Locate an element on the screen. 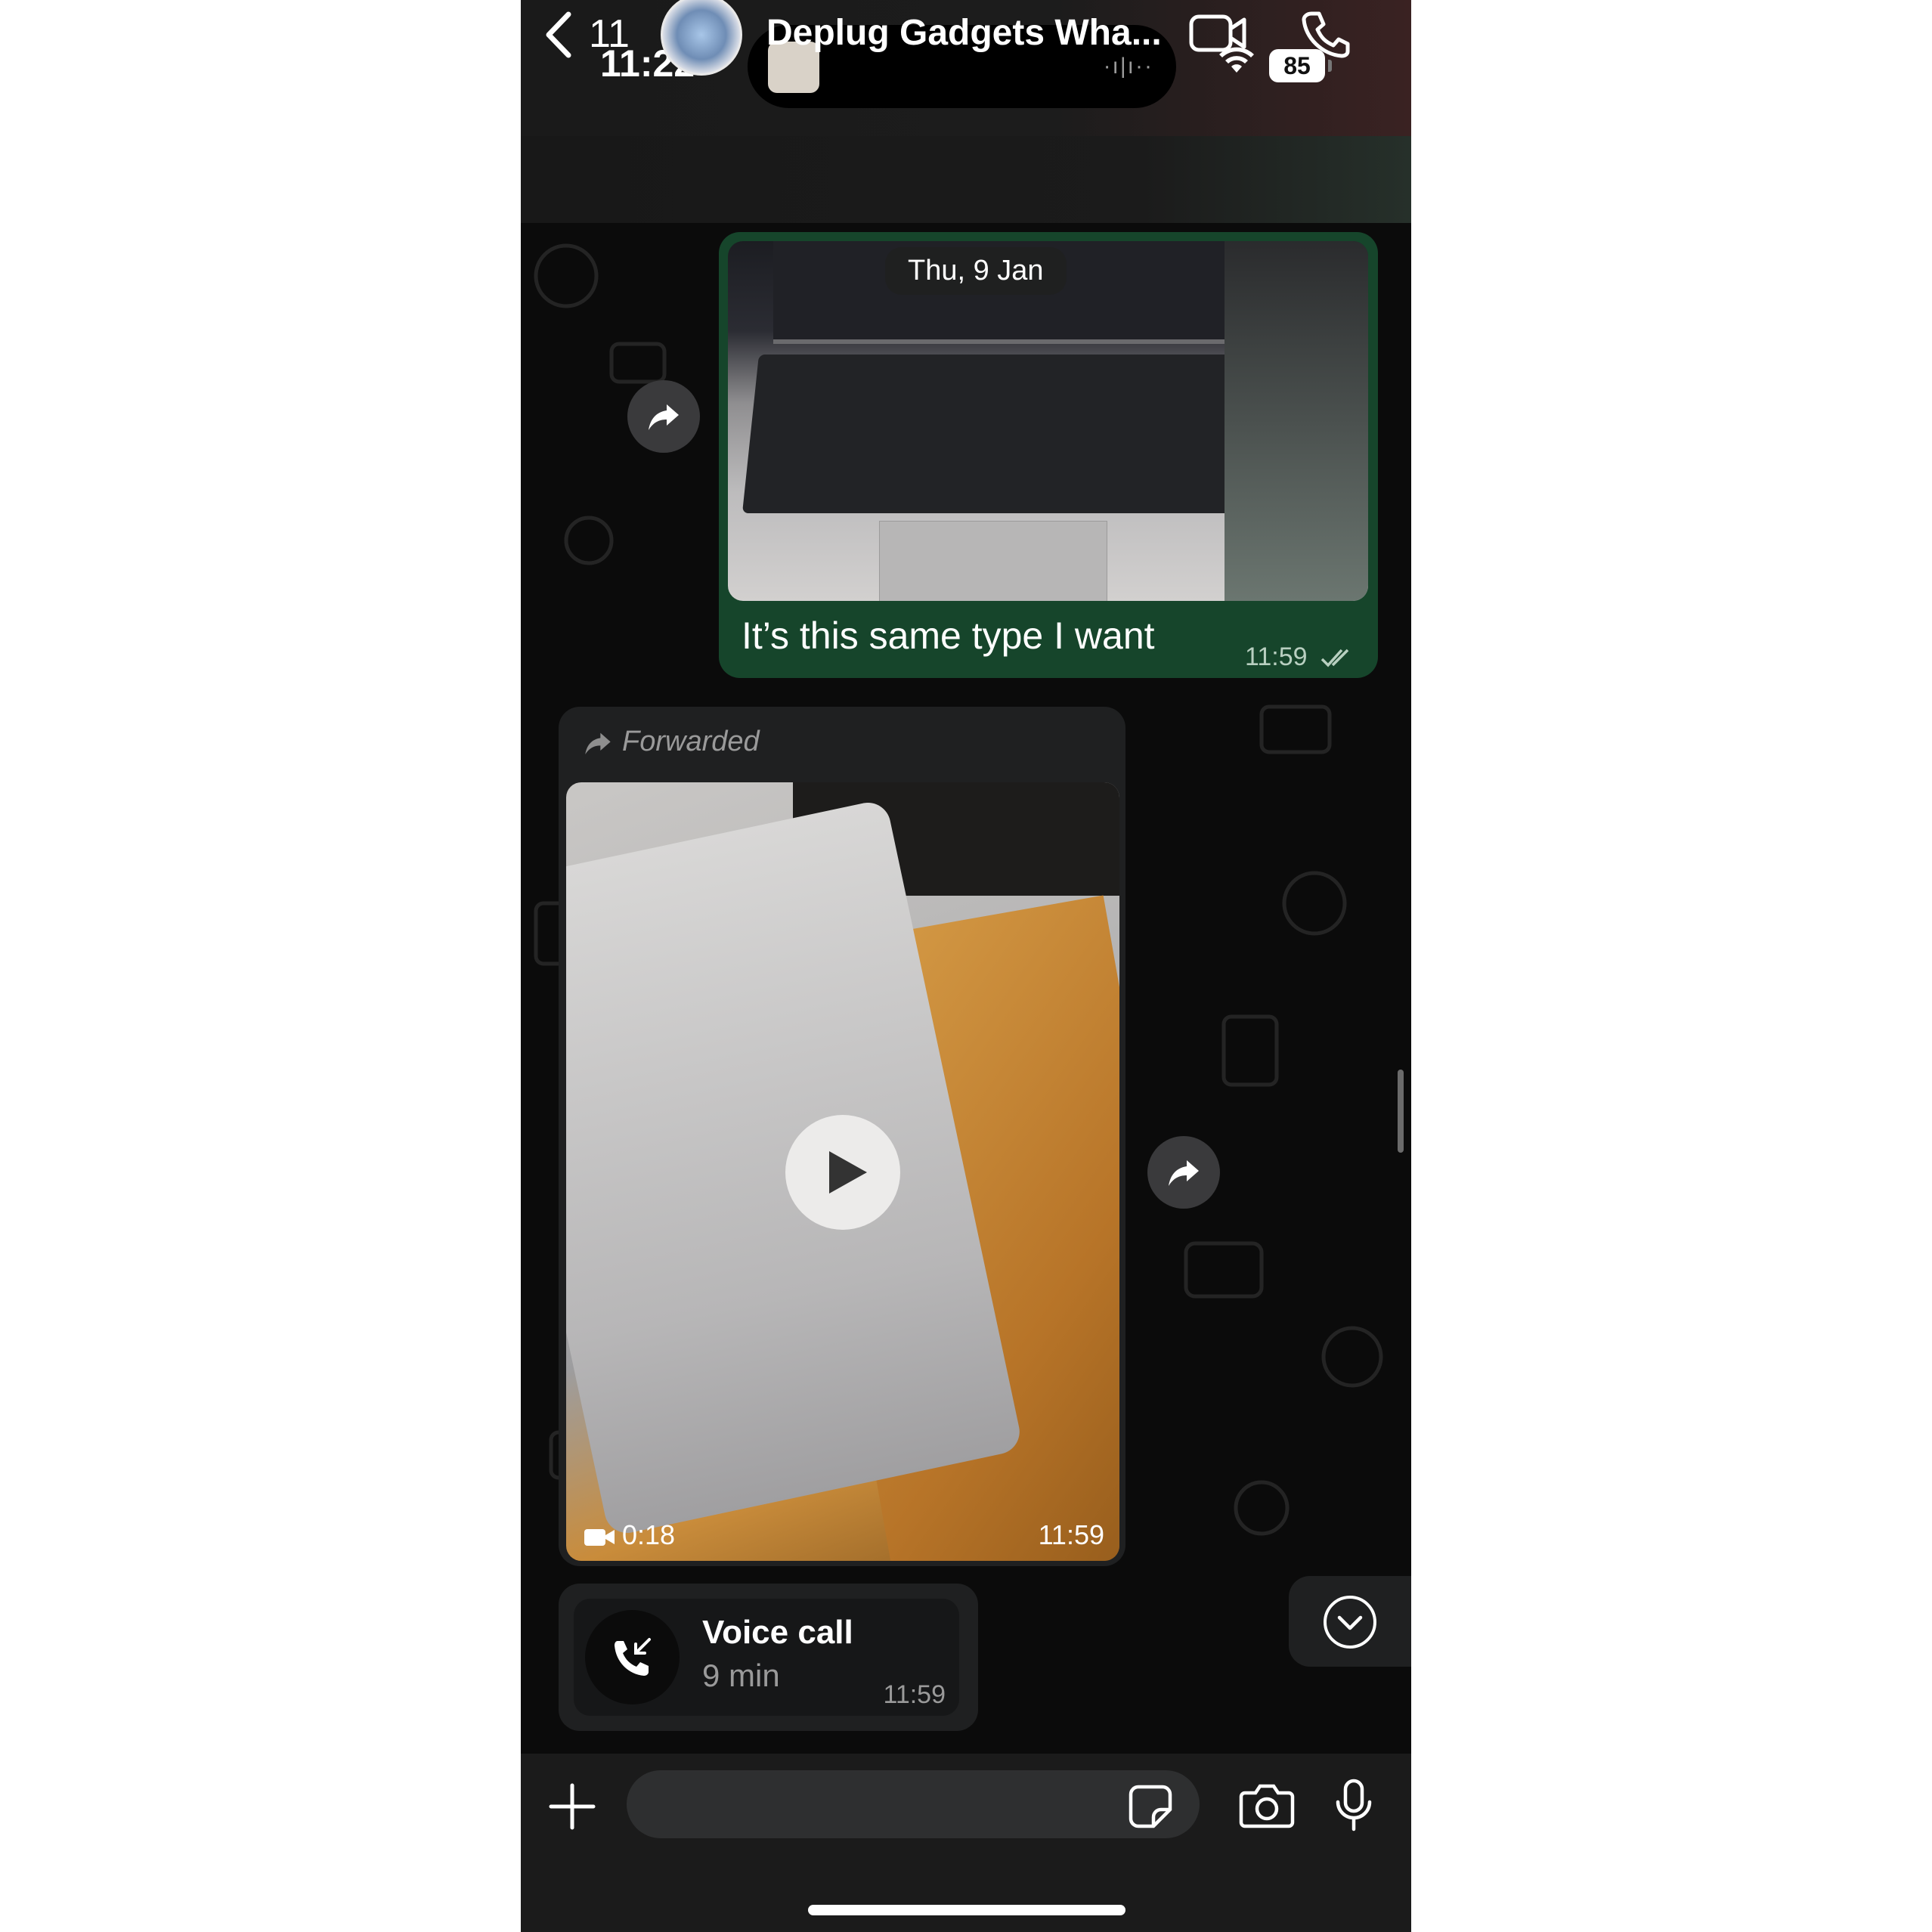 This screenshot has width=1932, height=1932. incoming-video-message: Forwarded 0:18 11:59 is located at coordinates (842, 1136).